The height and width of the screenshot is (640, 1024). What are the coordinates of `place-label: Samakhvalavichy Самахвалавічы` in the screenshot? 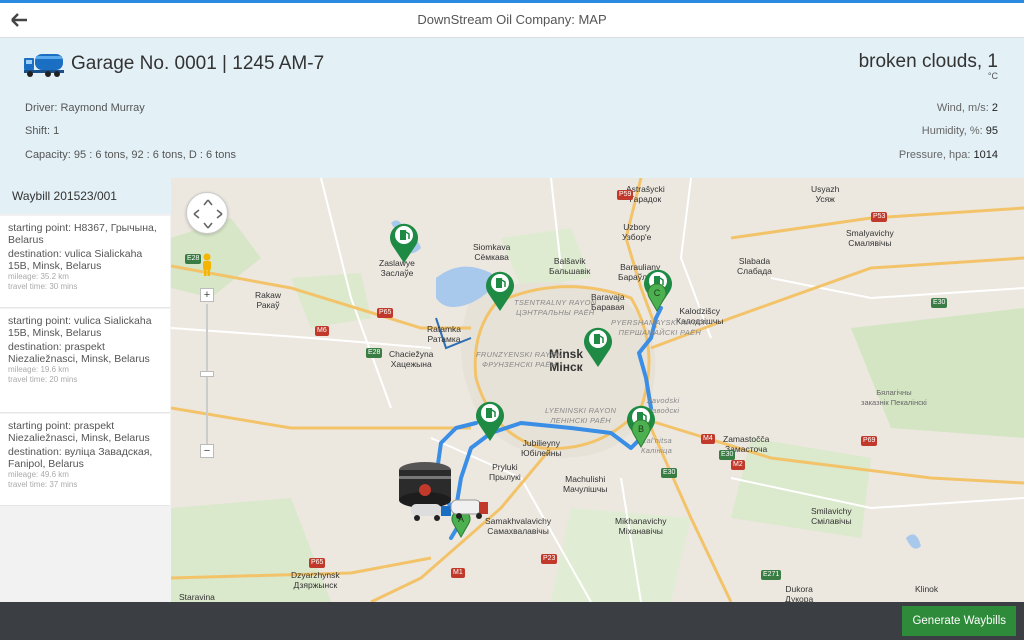 It's located at (518, 526).